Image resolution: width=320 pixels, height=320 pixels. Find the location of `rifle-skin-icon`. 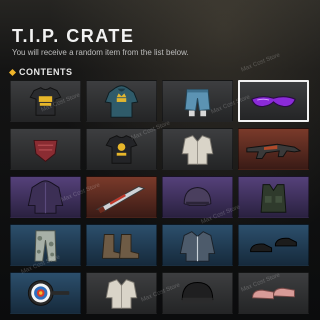

rifle-skin-icon is located at coordinates (274, 151).